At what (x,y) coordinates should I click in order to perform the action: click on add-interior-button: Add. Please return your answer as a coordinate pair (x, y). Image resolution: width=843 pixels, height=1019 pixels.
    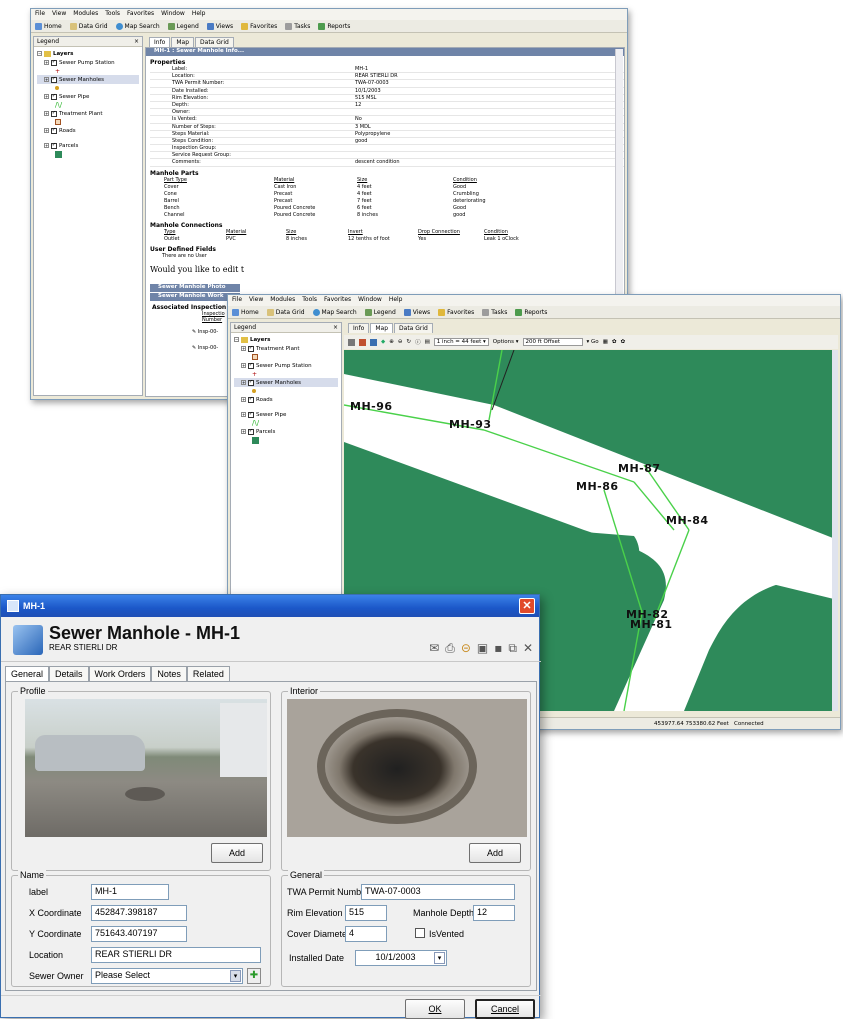
    Looking at the image, I should click on (495, 853).